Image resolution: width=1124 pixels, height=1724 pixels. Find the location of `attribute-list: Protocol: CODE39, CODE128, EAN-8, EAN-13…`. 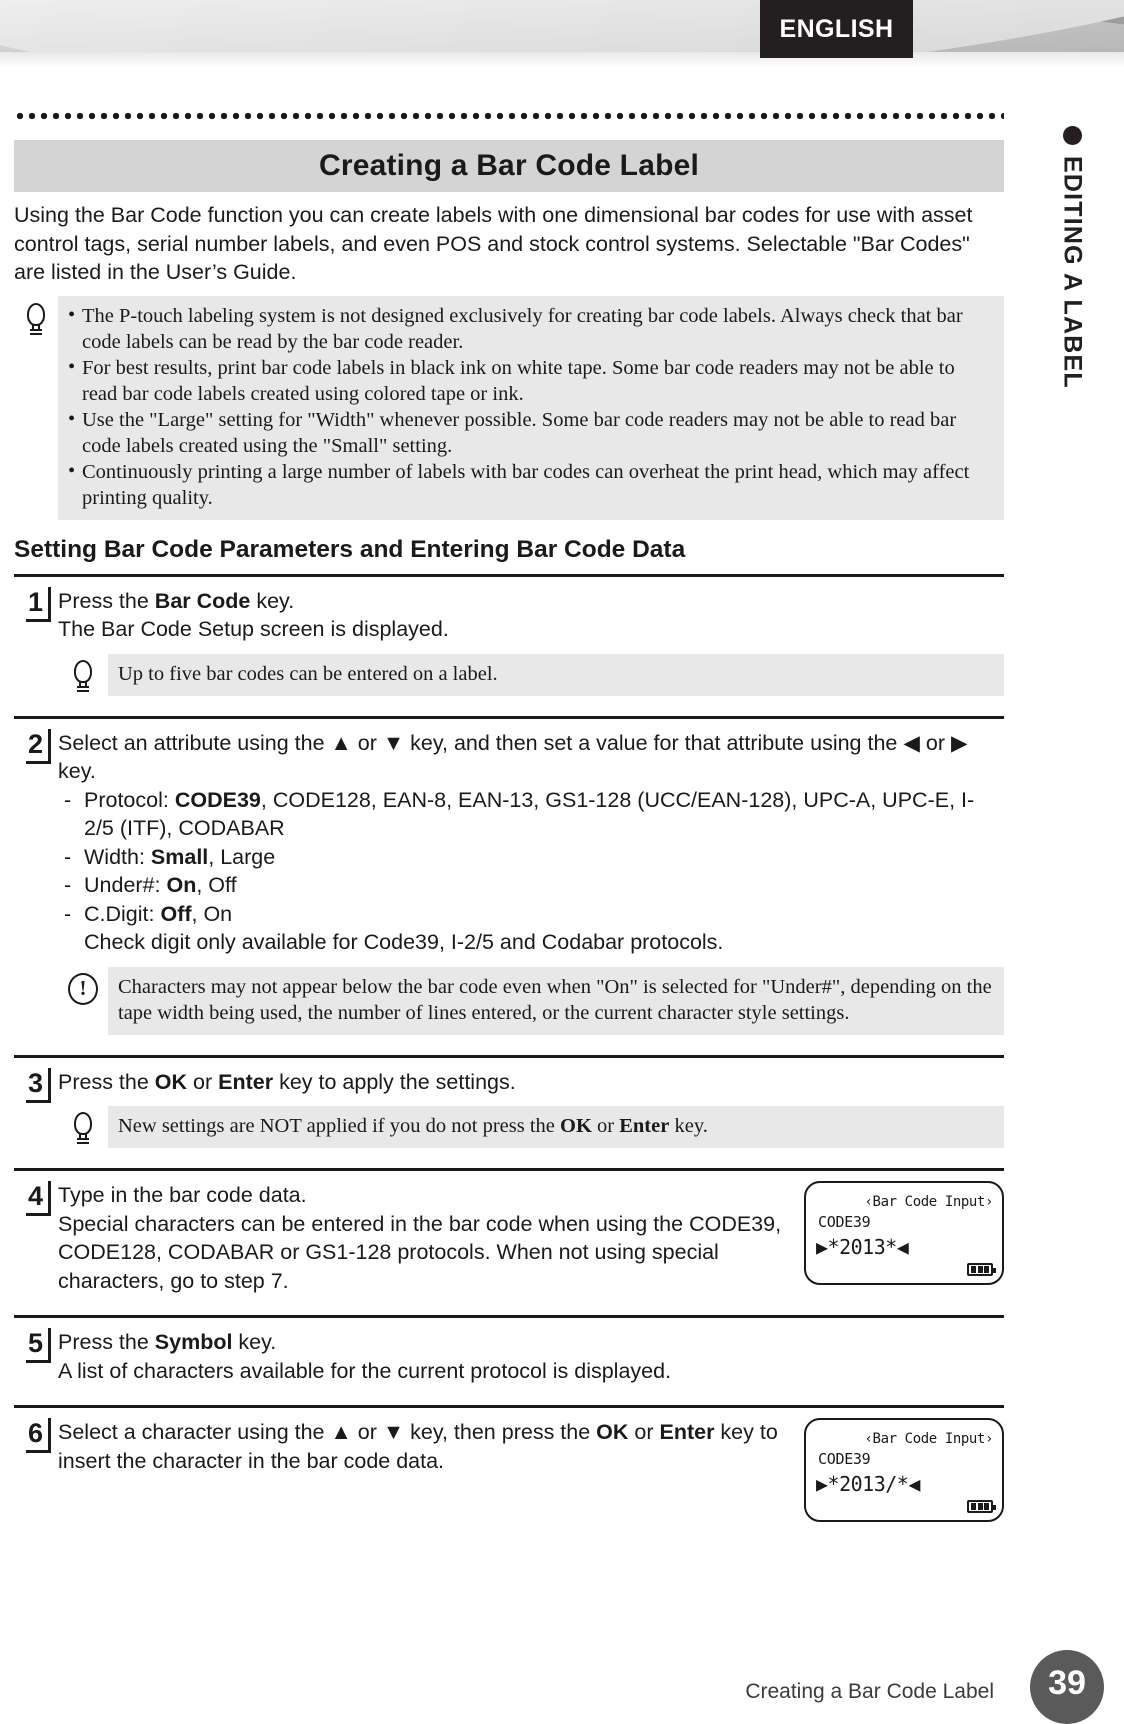

attribute-list: Protocol: CODE39, CODE128, EAN-8, EAN-13… is located at coordinates (531, 857).